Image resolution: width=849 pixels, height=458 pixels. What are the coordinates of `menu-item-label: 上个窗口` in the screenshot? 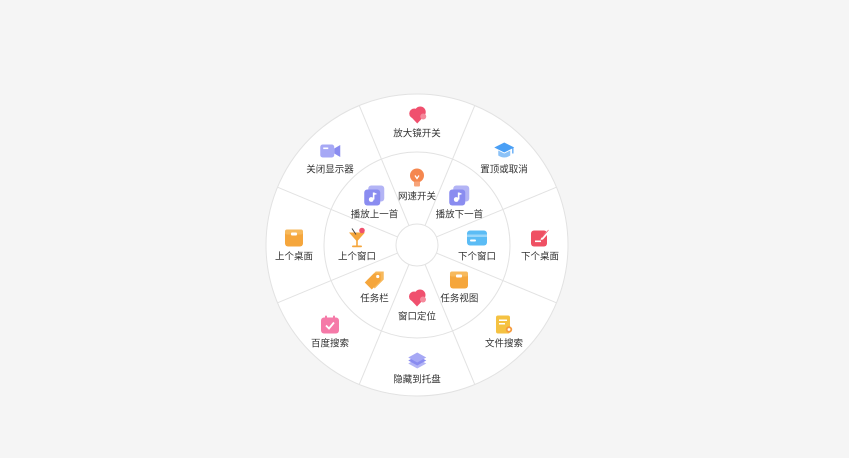 It's located at (357, 257).